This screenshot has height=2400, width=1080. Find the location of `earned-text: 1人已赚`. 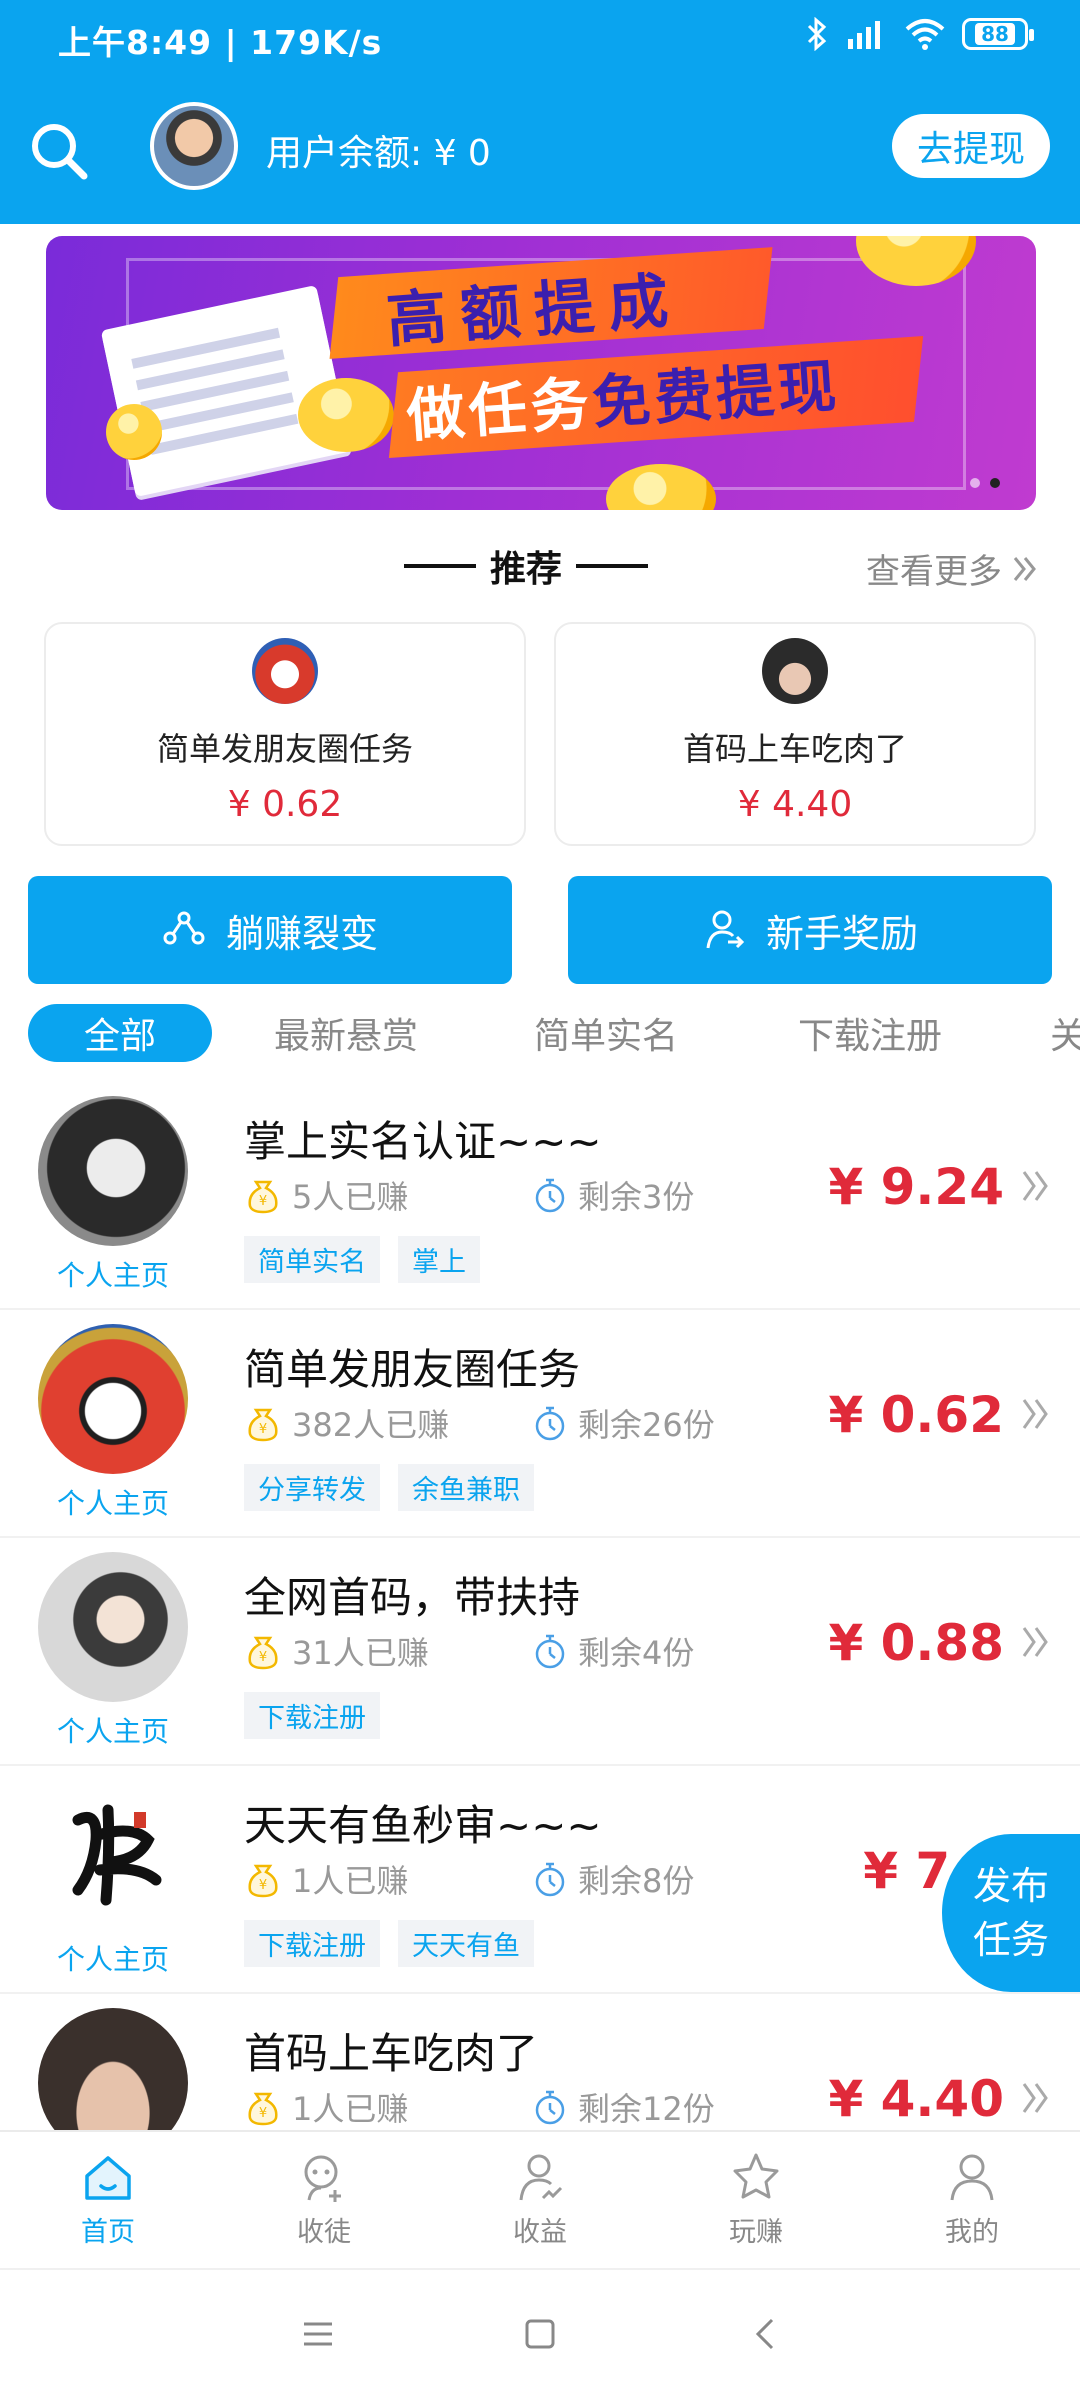

earned-text: 1人已赚 is located at coordinates (350, 1881).